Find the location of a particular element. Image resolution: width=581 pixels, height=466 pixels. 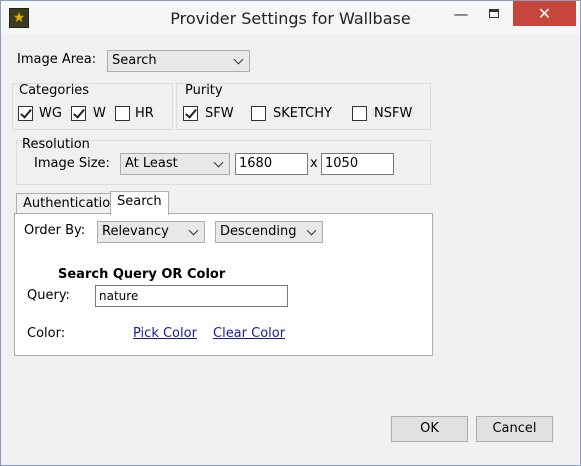

category-w-label: W is located at coordinates (99, 113).